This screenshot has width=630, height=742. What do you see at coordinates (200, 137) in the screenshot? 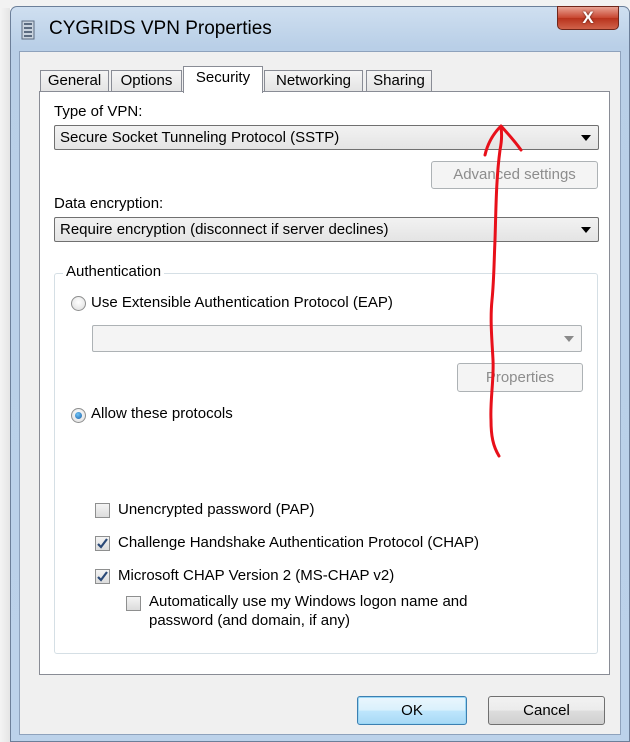
I see `vpn-type-value: Secure Socket Tunneling Protocol (SSTP)` at bounding box center [200, 137].